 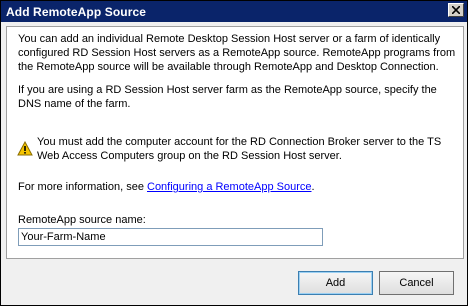 I want to click on info-prefix: For more information, see, so click(x=82, y=187).